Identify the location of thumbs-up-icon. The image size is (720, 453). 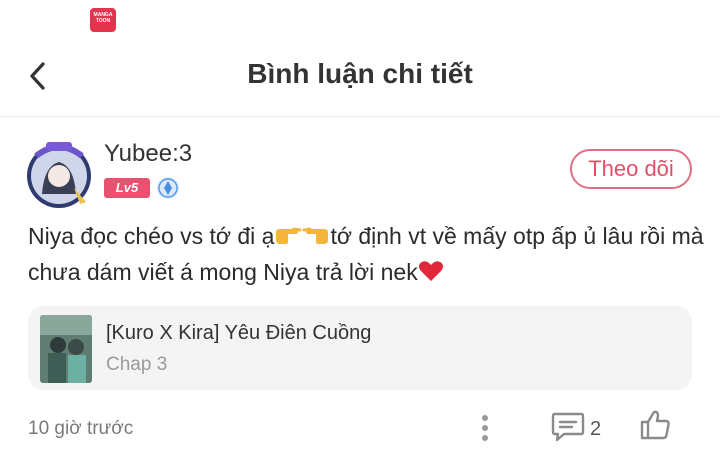
(655, 425).